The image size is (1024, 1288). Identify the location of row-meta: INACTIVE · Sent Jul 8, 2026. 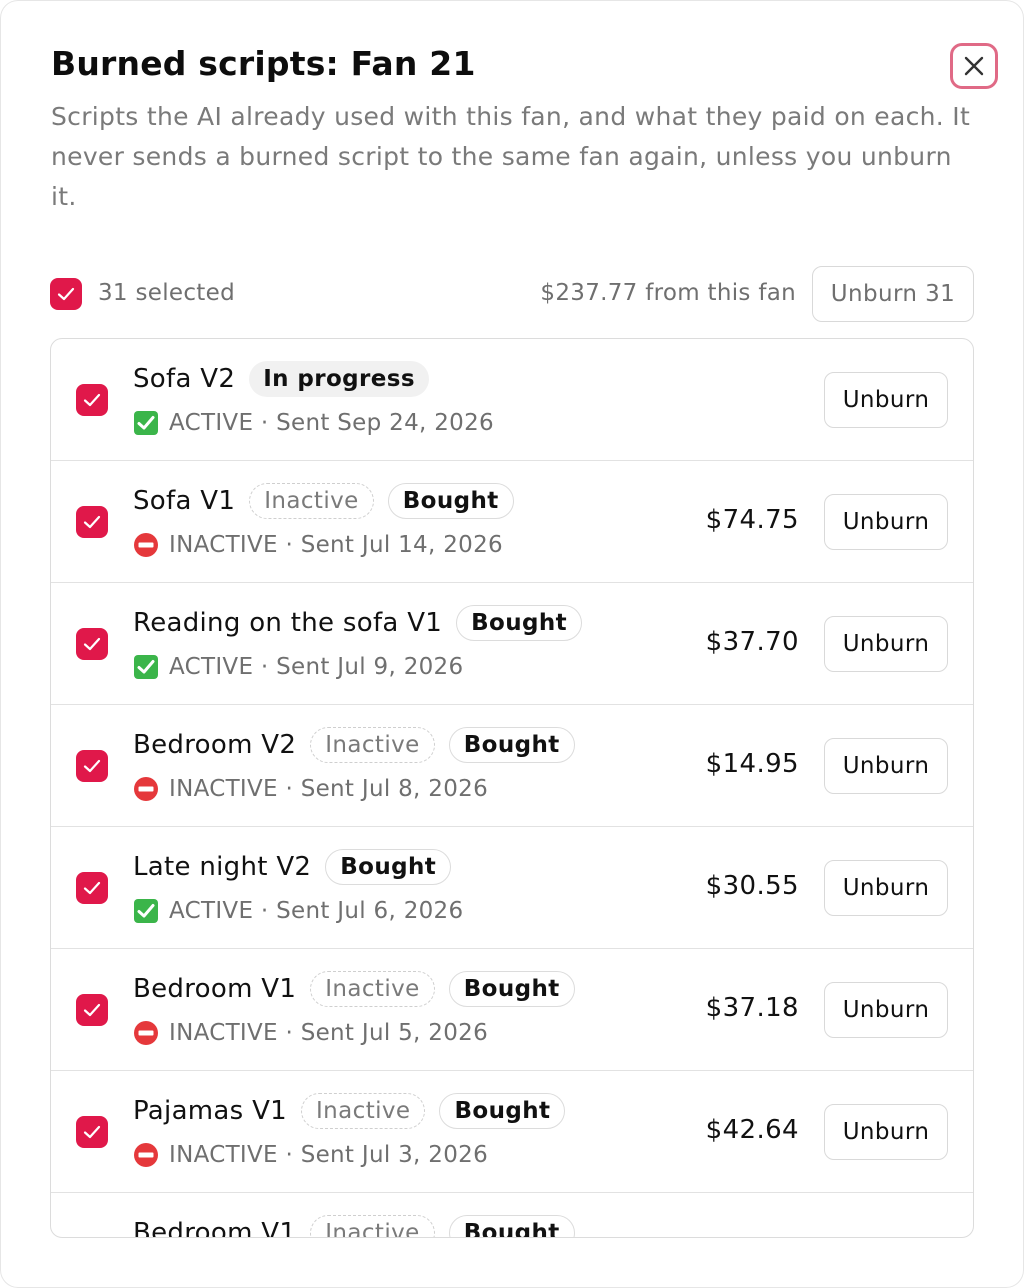
(310, 789).